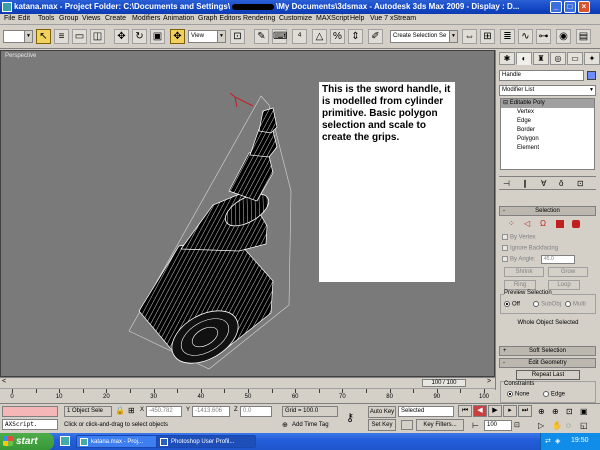  Describe the element at coordinates (9, 18) in the screenshot. I see `menu-item-file: File` at that location.